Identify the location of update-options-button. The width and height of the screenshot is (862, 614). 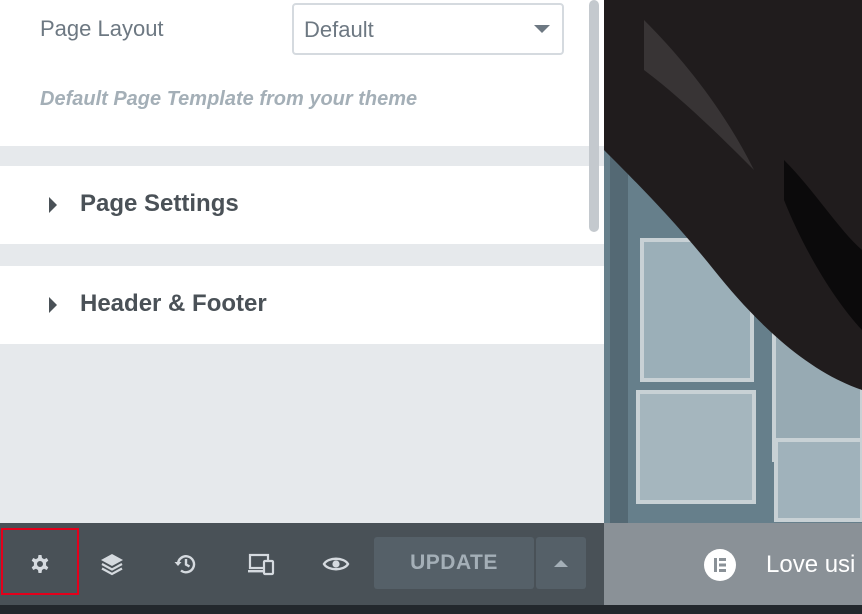
(561, 563).